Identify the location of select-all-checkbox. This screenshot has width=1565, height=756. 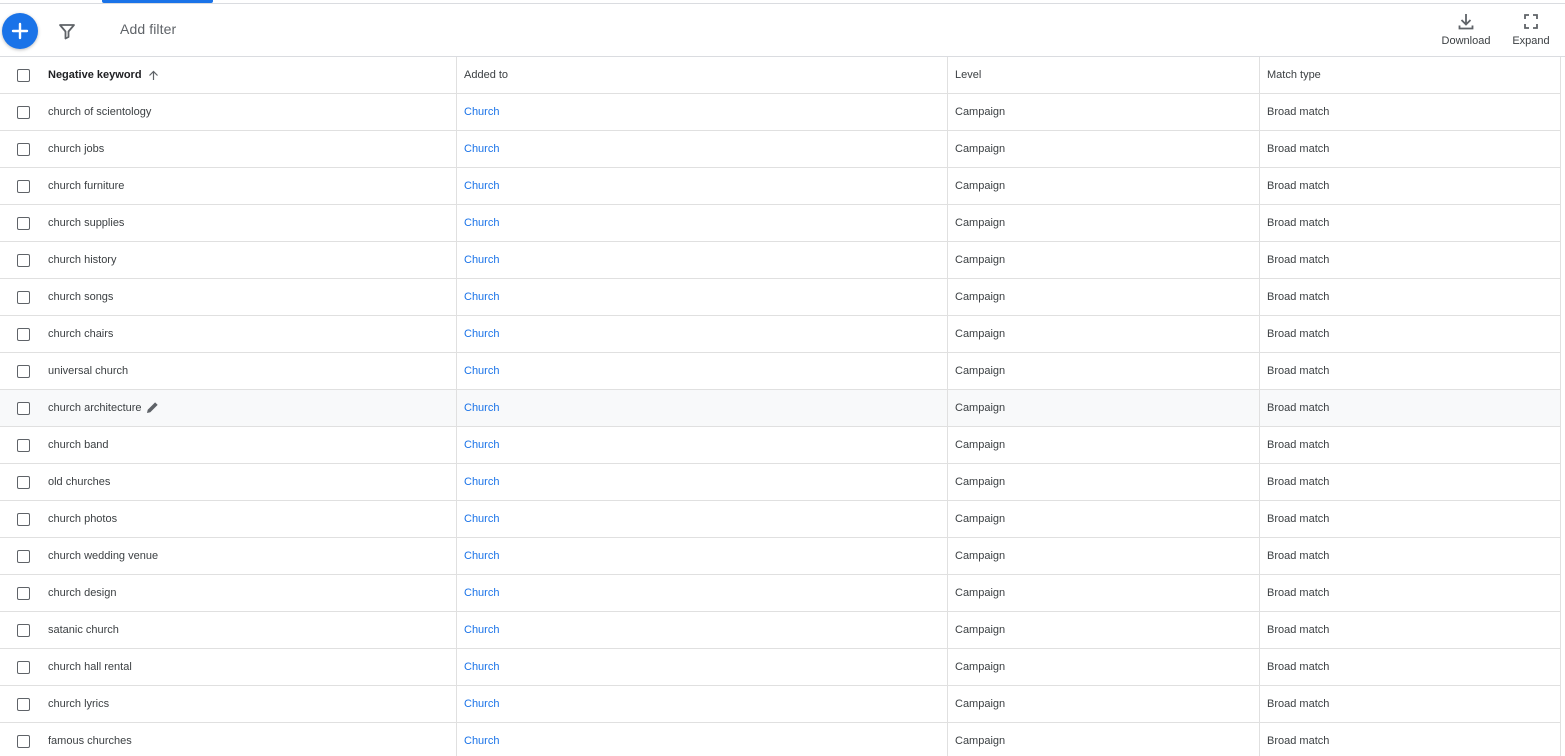
(23, 75).